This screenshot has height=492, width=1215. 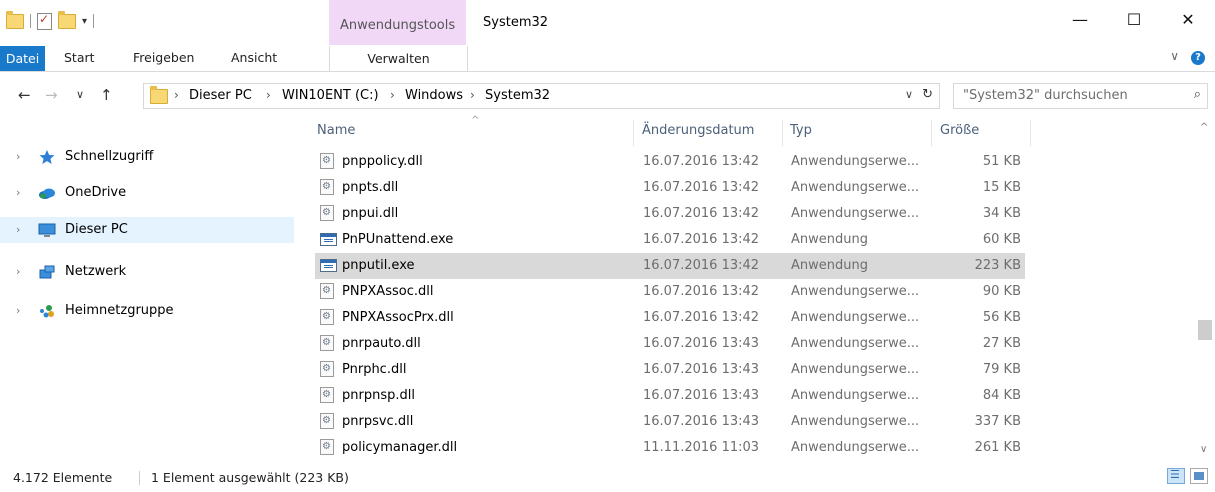 I want to click on breadcrumb-drive: WIN10ENT (C:), so click(x=330, y=95).